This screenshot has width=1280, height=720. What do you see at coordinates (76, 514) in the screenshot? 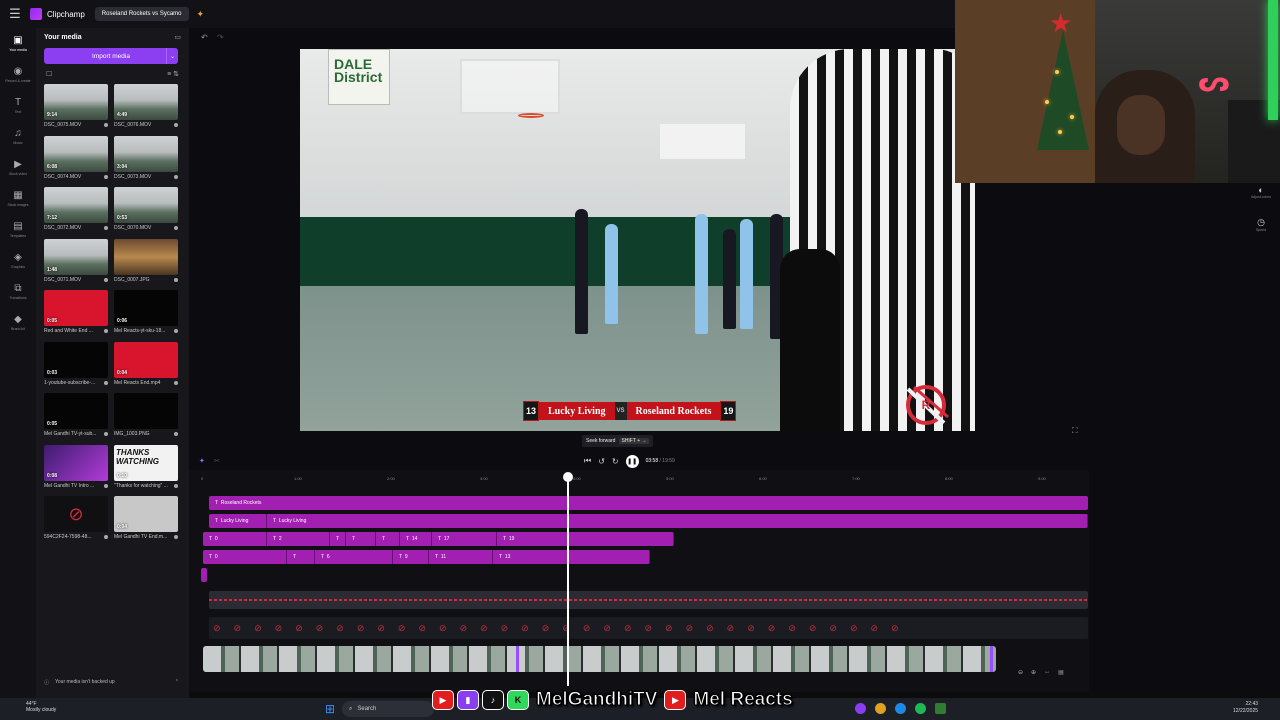
I see `media-thumbnail: ⊘` at bounding box center [76, 514].